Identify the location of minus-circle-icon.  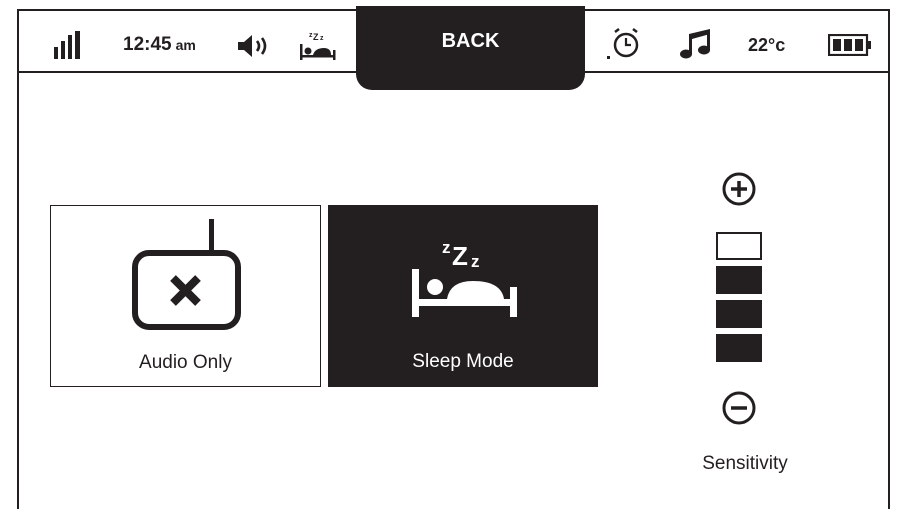
(739, 408).